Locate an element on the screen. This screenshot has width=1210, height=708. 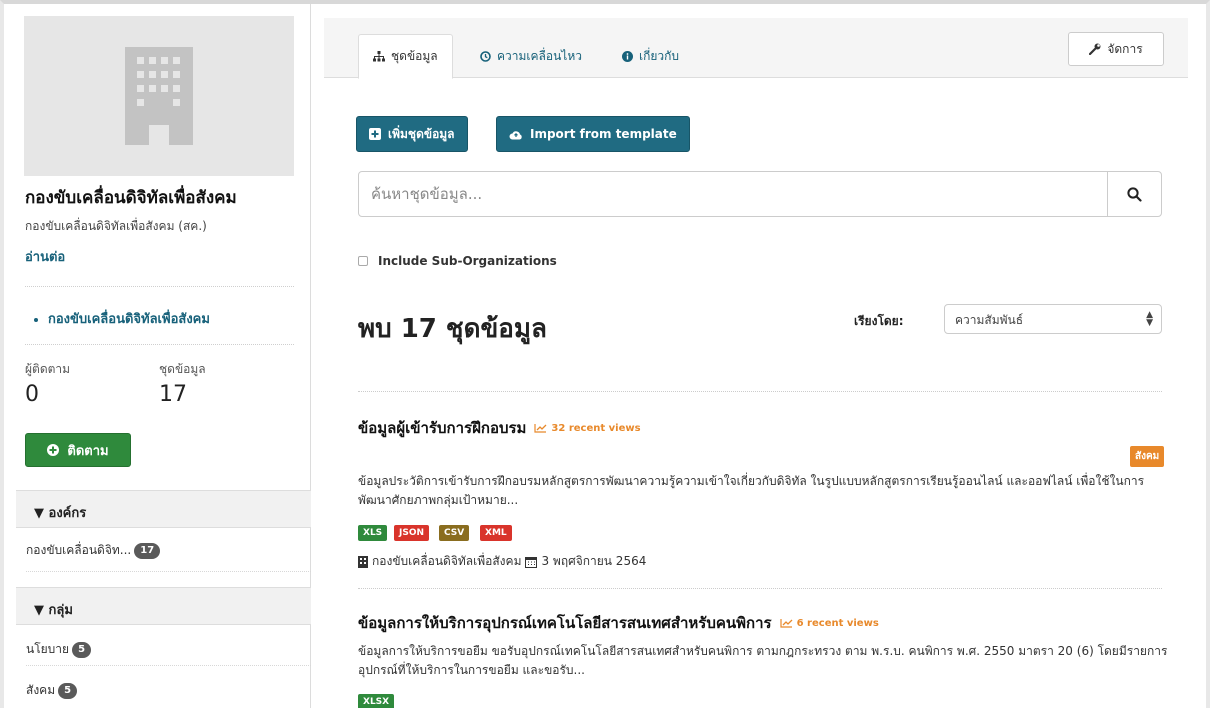
facet-item-group: สังคม 5 is located at coordinates (52, 690).